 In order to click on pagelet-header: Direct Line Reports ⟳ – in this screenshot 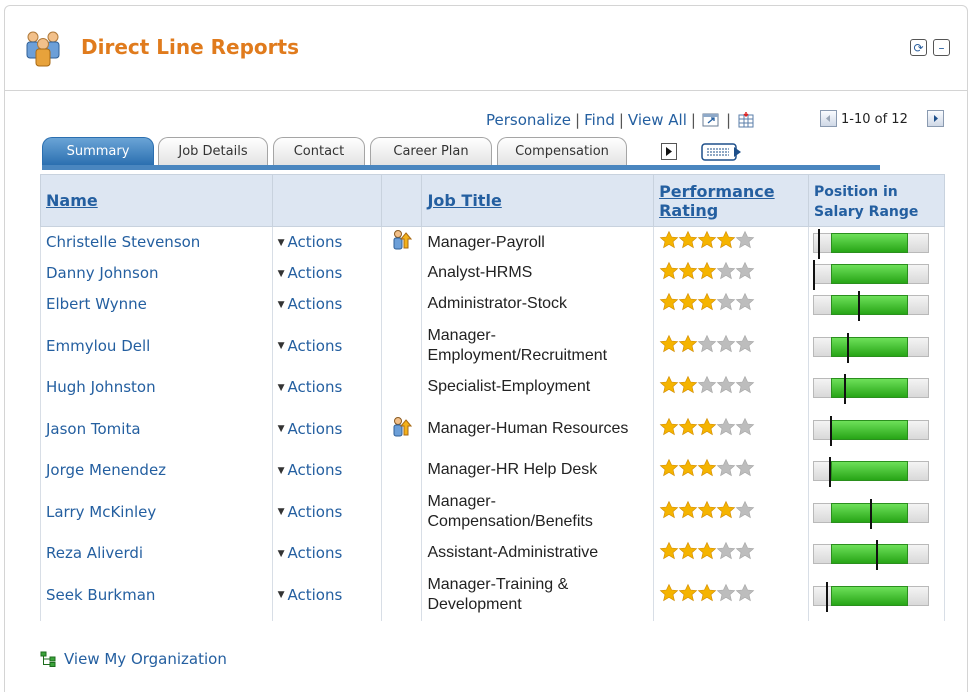, I will do `click(486, 48)`.